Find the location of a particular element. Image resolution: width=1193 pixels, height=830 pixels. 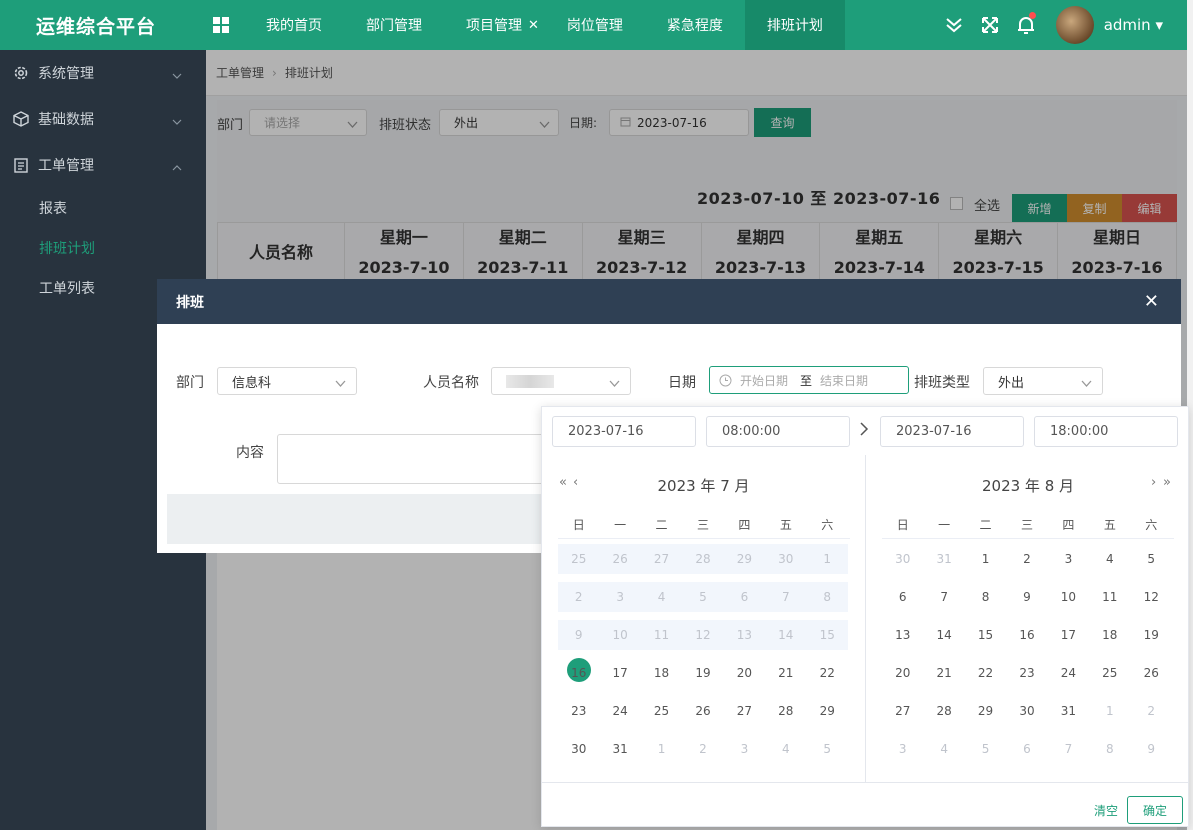

dept-select: 信息科 is located at coordinates (287, 381).